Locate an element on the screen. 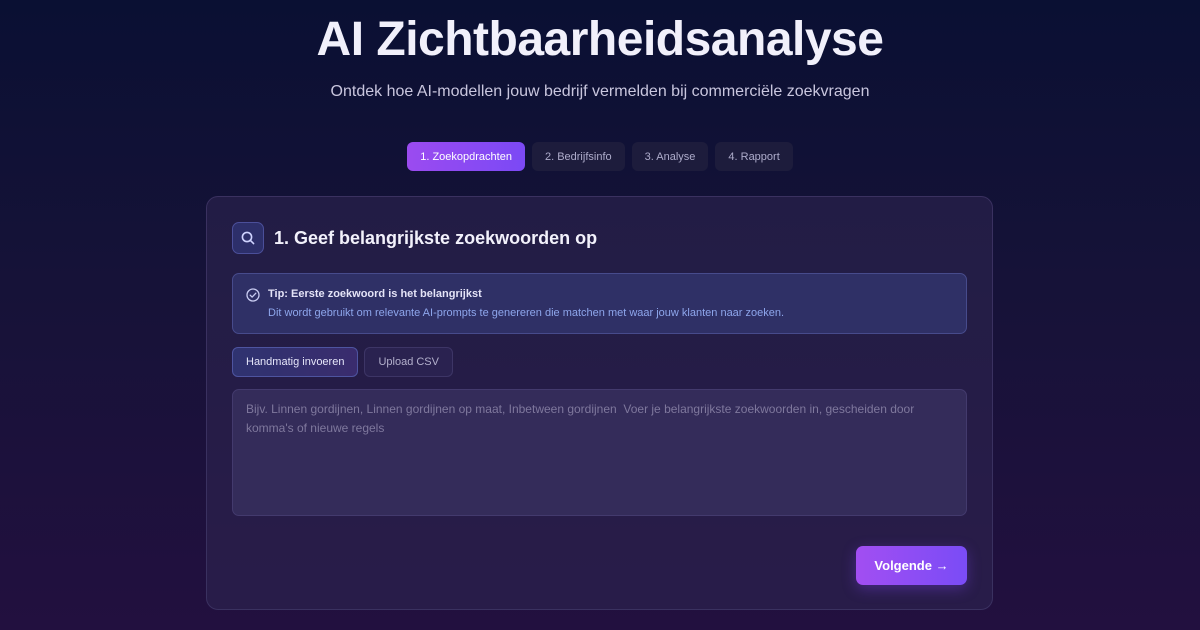 The image size is (1200, 630). search-icon is located at coordinates (248, 238).